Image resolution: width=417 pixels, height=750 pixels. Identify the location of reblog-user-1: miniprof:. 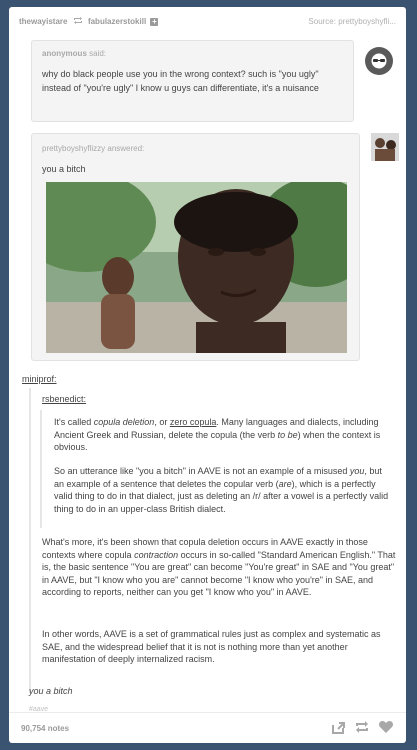
(39, 379).